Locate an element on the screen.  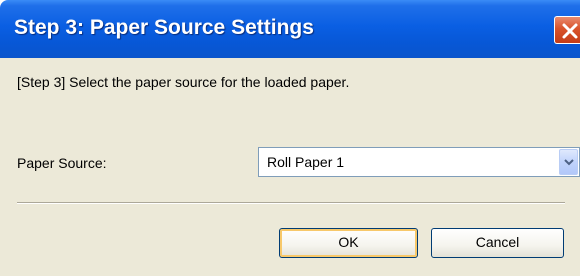
separator is located at coordinates (291, 203).